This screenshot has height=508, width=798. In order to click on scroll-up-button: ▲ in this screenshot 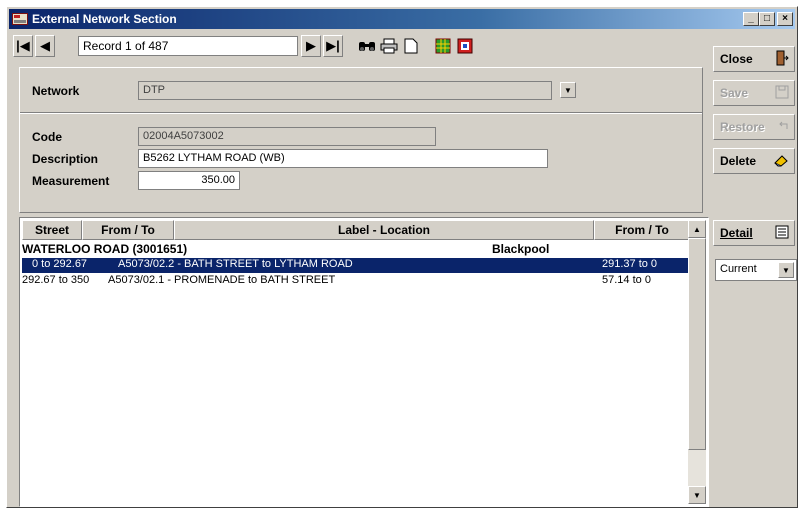, I will do `click(697, 229)`.